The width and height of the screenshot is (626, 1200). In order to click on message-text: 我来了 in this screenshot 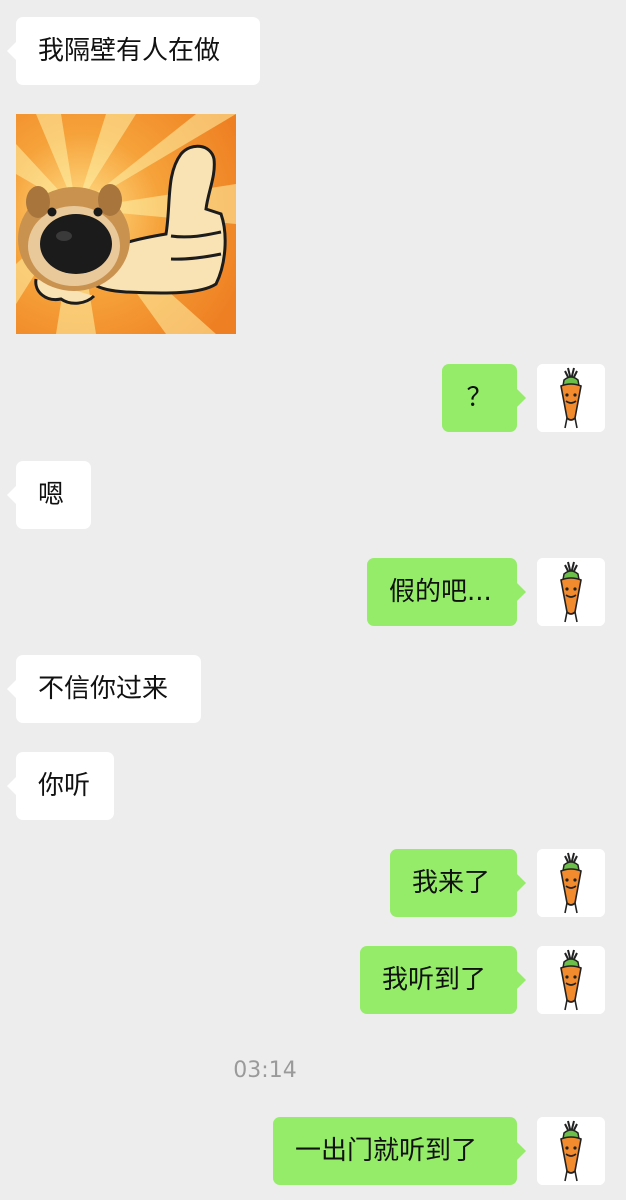, I will do `click(451, 883)`.